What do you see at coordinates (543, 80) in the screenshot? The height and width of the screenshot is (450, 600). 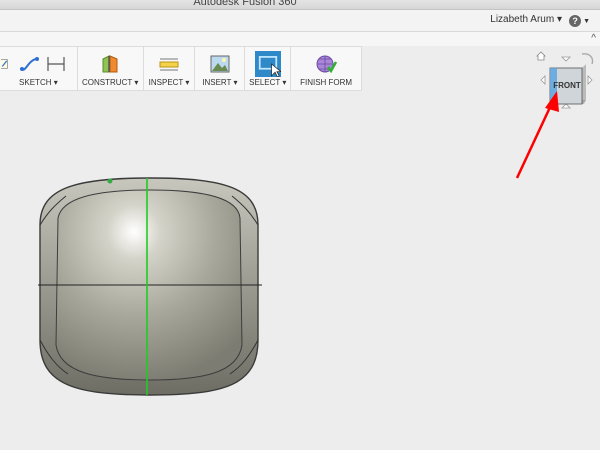 I see `view-left-arrow` at bounding box center [543, 80].